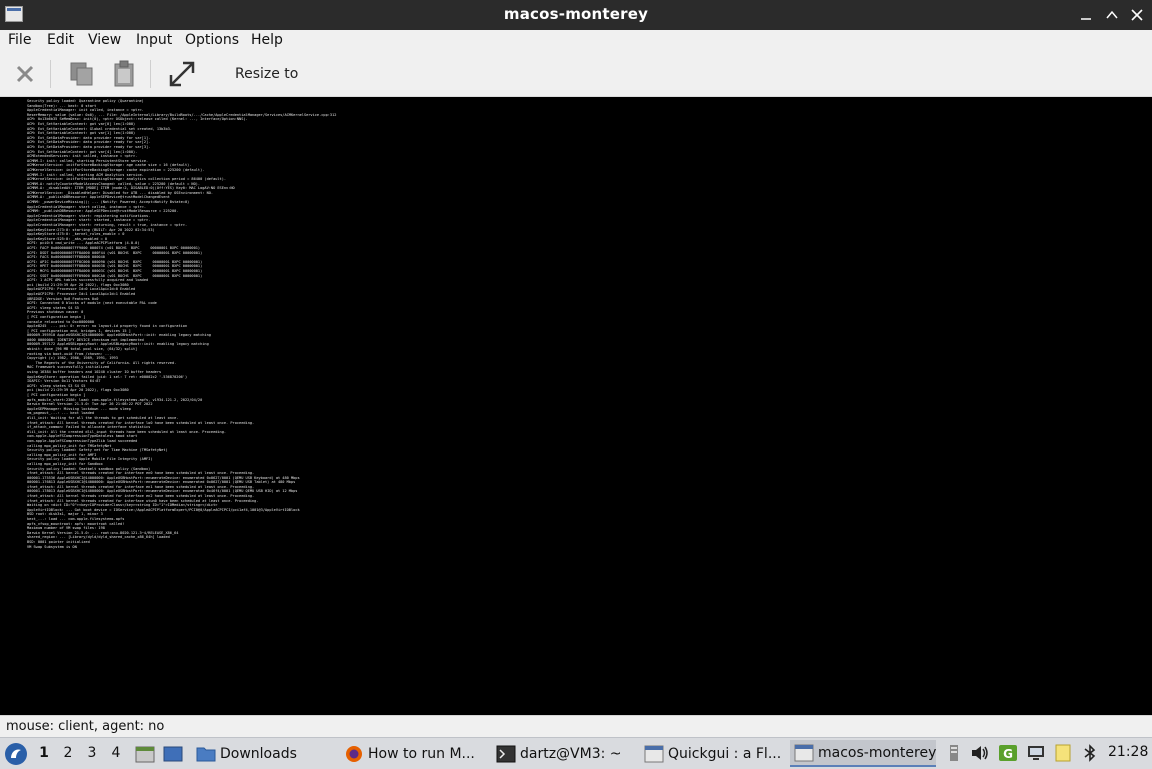  Describe the element at coordinates (576, 726) in the screenshot. I see `status-bar: mouse: client, agent: no` at that location.